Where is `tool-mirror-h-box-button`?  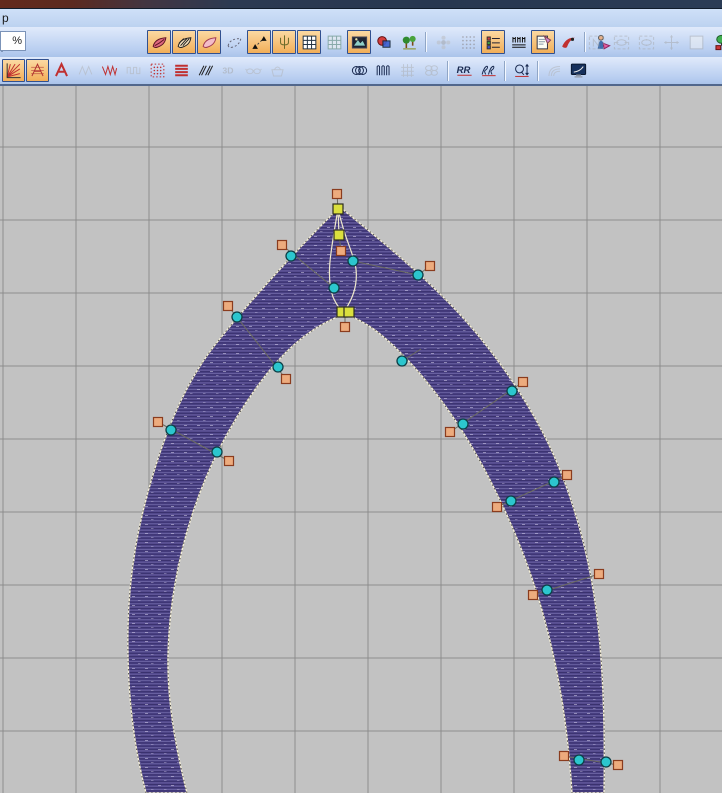
tool-mirror-h-box-button is located at coordinates (621, 42).